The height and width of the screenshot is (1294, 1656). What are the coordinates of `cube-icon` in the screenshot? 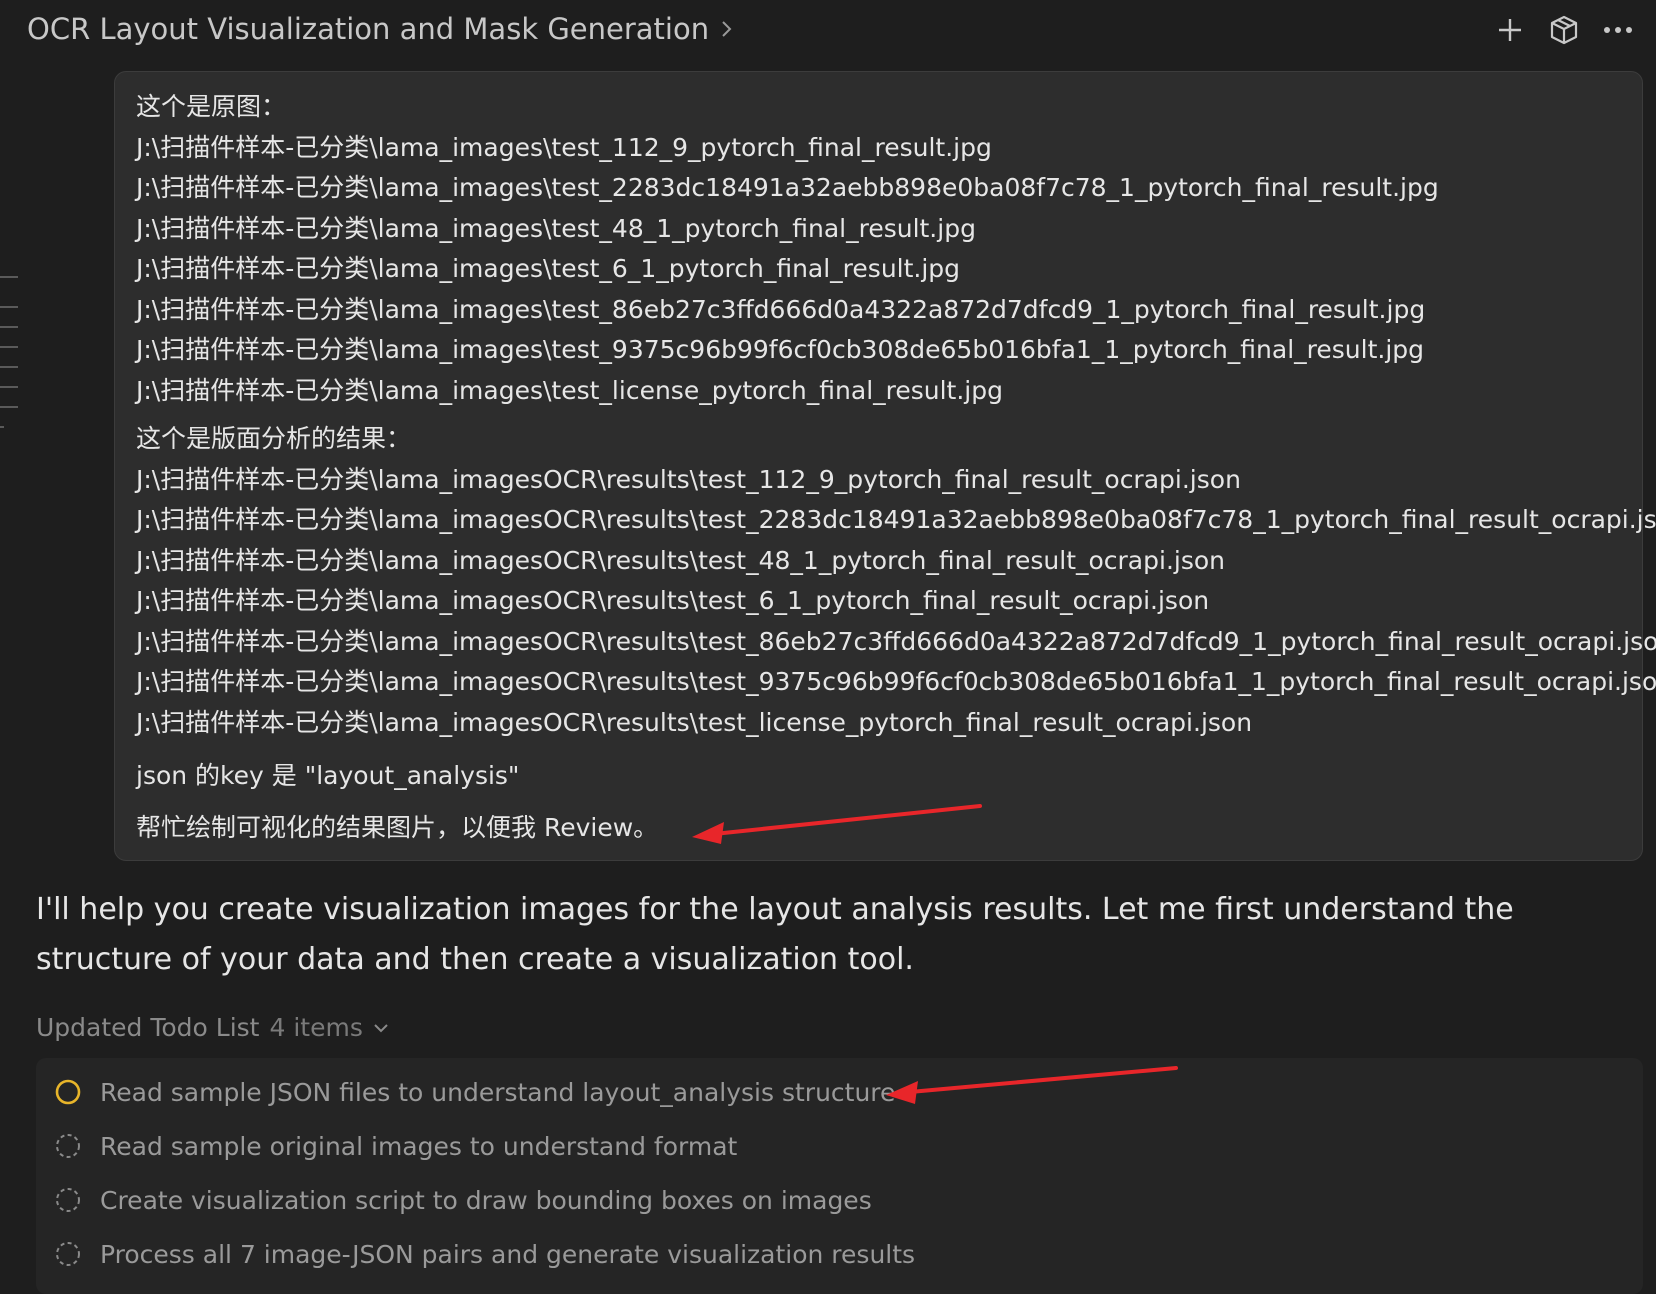 It's located at (1564, 30).